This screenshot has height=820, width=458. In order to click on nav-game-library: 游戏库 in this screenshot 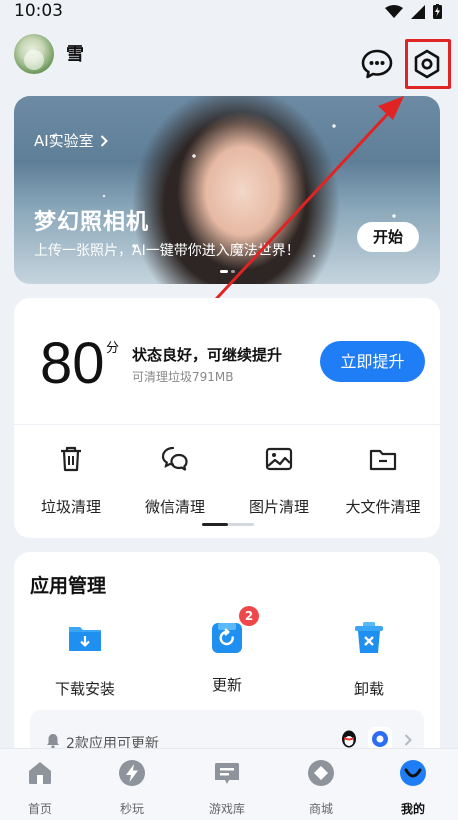, I will do `click(227, 787)`.